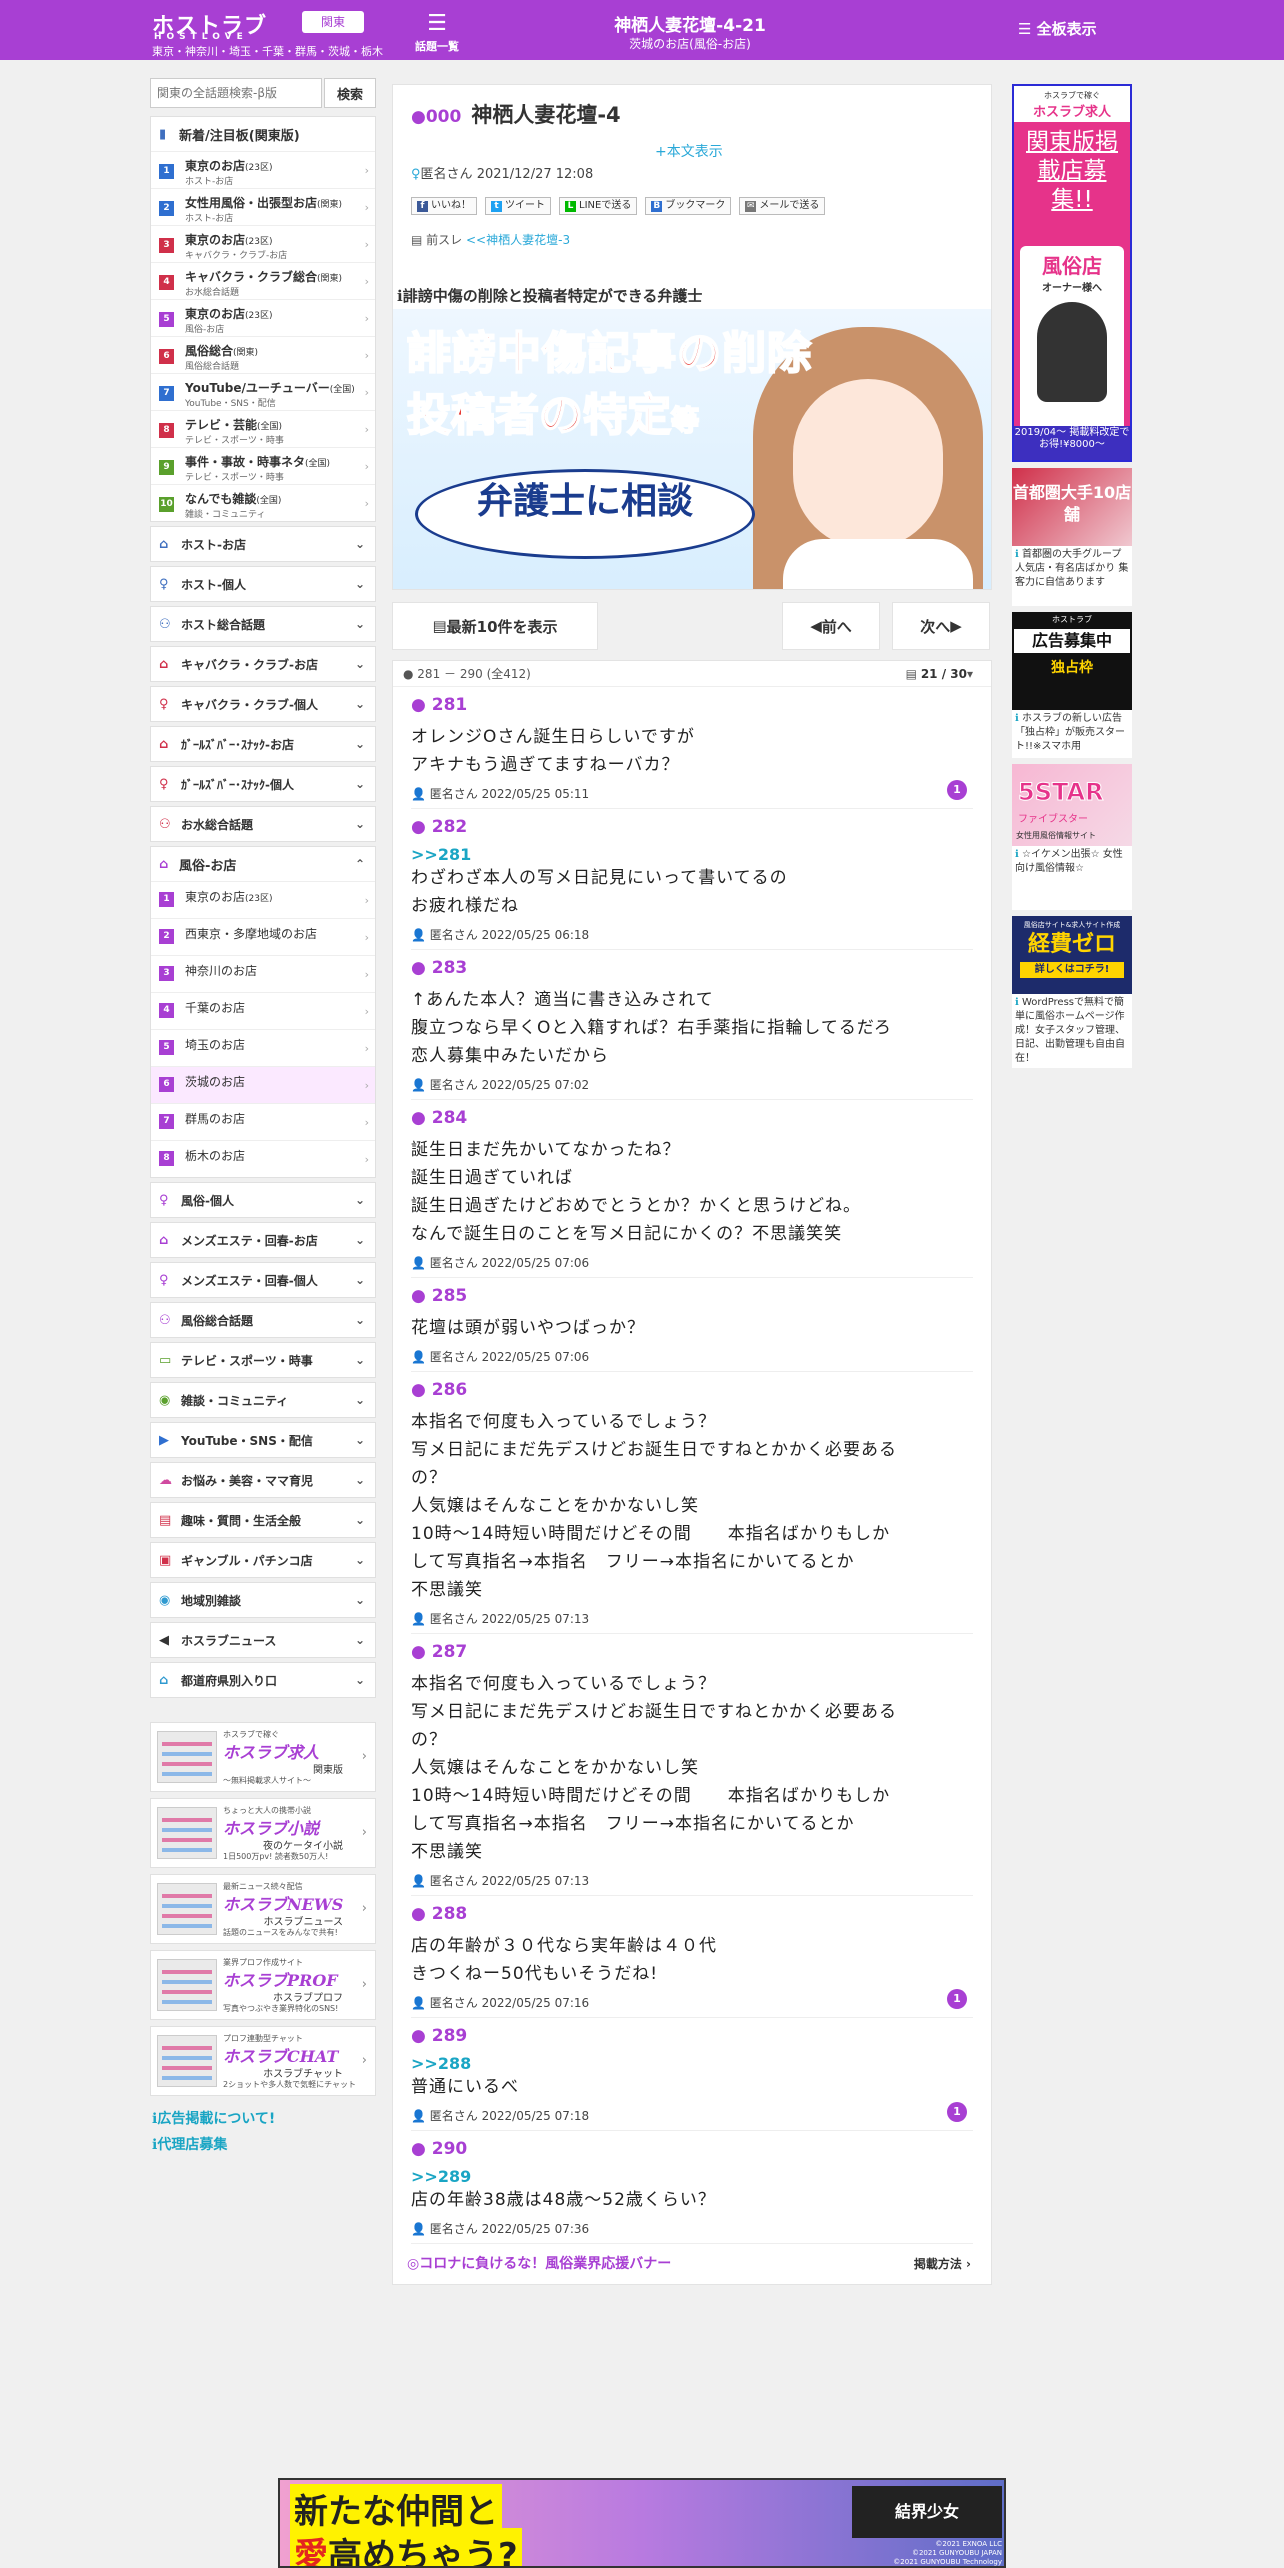  I want to click on post-number: ● 289, so click(692, 2033).